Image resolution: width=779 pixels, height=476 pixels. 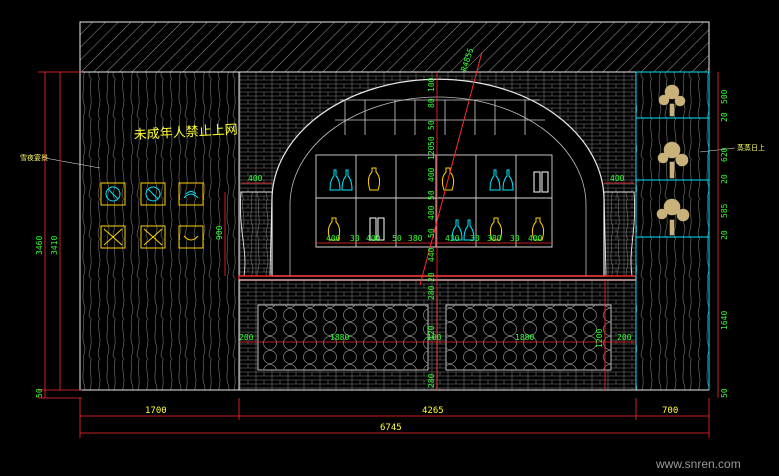 What do you see at coordinates (670, 411) in the screenshot?
I see `bottom-dim-right: 700` at bounding box center [670, 411].